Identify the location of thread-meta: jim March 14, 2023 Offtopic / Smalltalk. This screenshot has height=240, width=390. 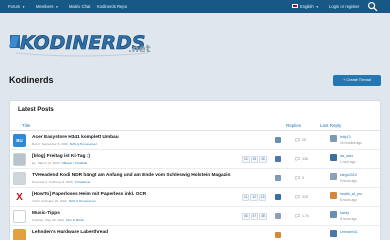
(59, 163).